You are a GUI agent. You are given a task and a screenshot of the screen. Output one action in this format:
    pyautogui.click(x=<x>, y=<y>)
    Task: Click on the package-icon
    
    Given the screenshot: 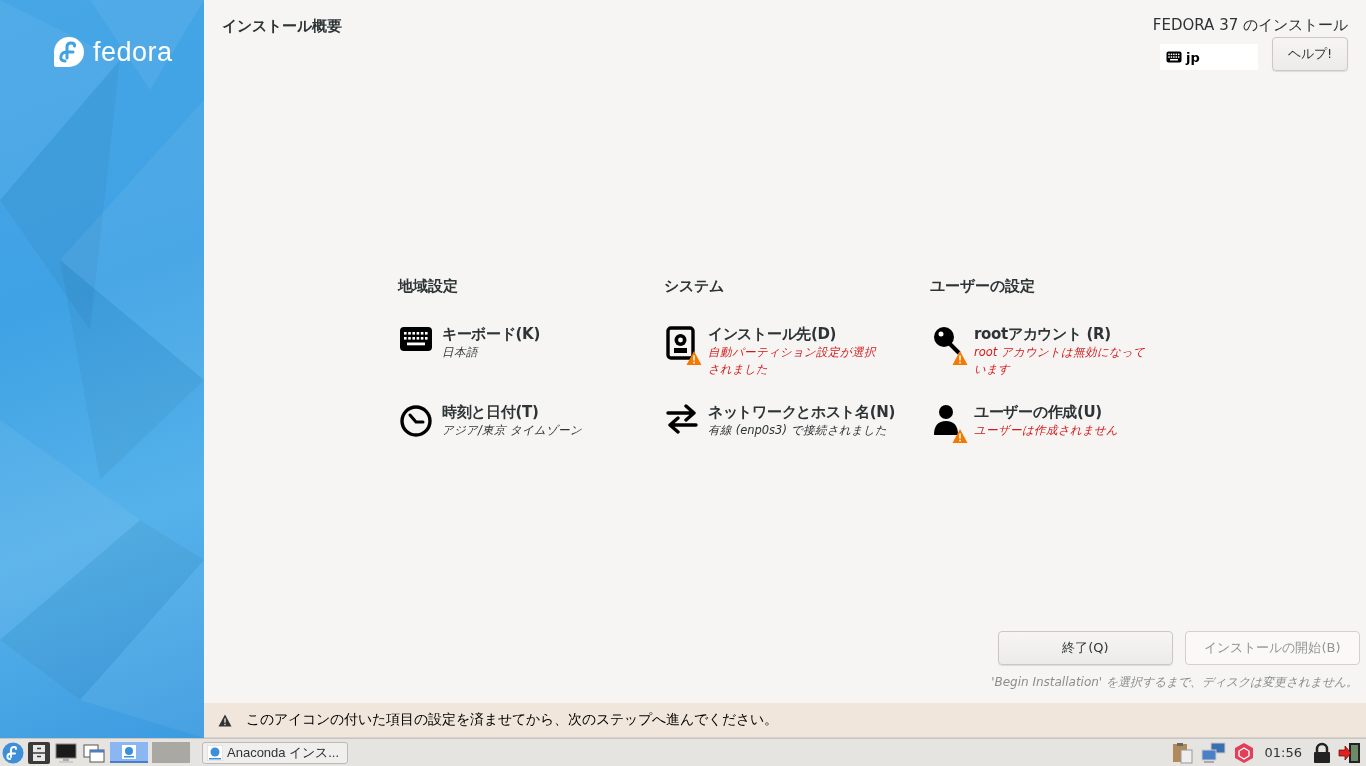 What is the action you would take?
    pyautogui.click(x=1243, y=752)
    